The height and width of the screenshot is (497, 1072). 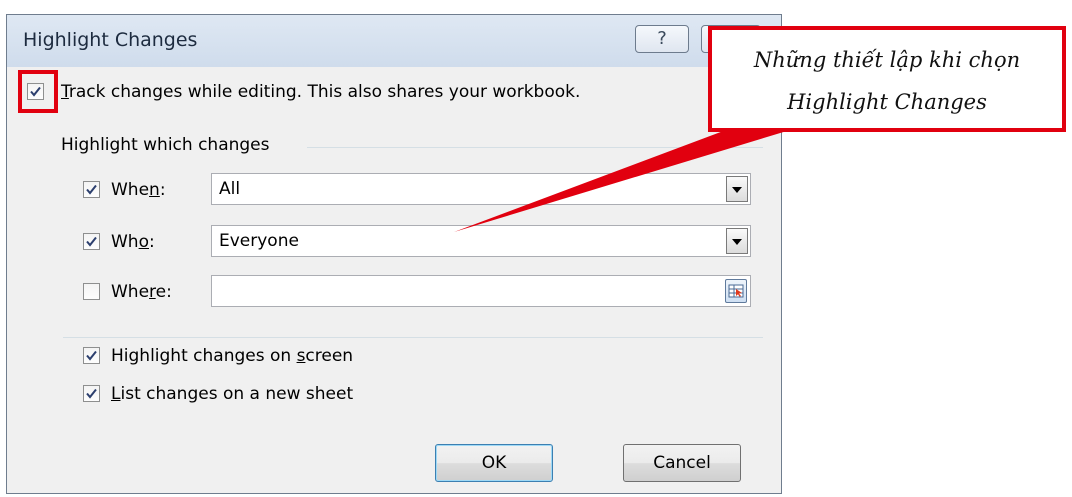 What do you see at coordinates (887, 60) in the screenshot?
I see `callout-line-1: Những thiết lập khi chọn` at bounding box center [887, 60].